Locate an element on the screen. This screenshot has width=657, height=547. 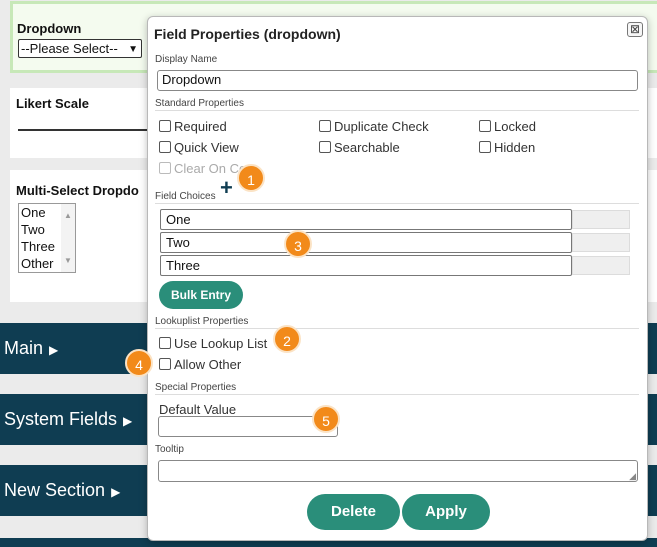
add-choice-plus-icon: + is located at coordinates (226, 188).